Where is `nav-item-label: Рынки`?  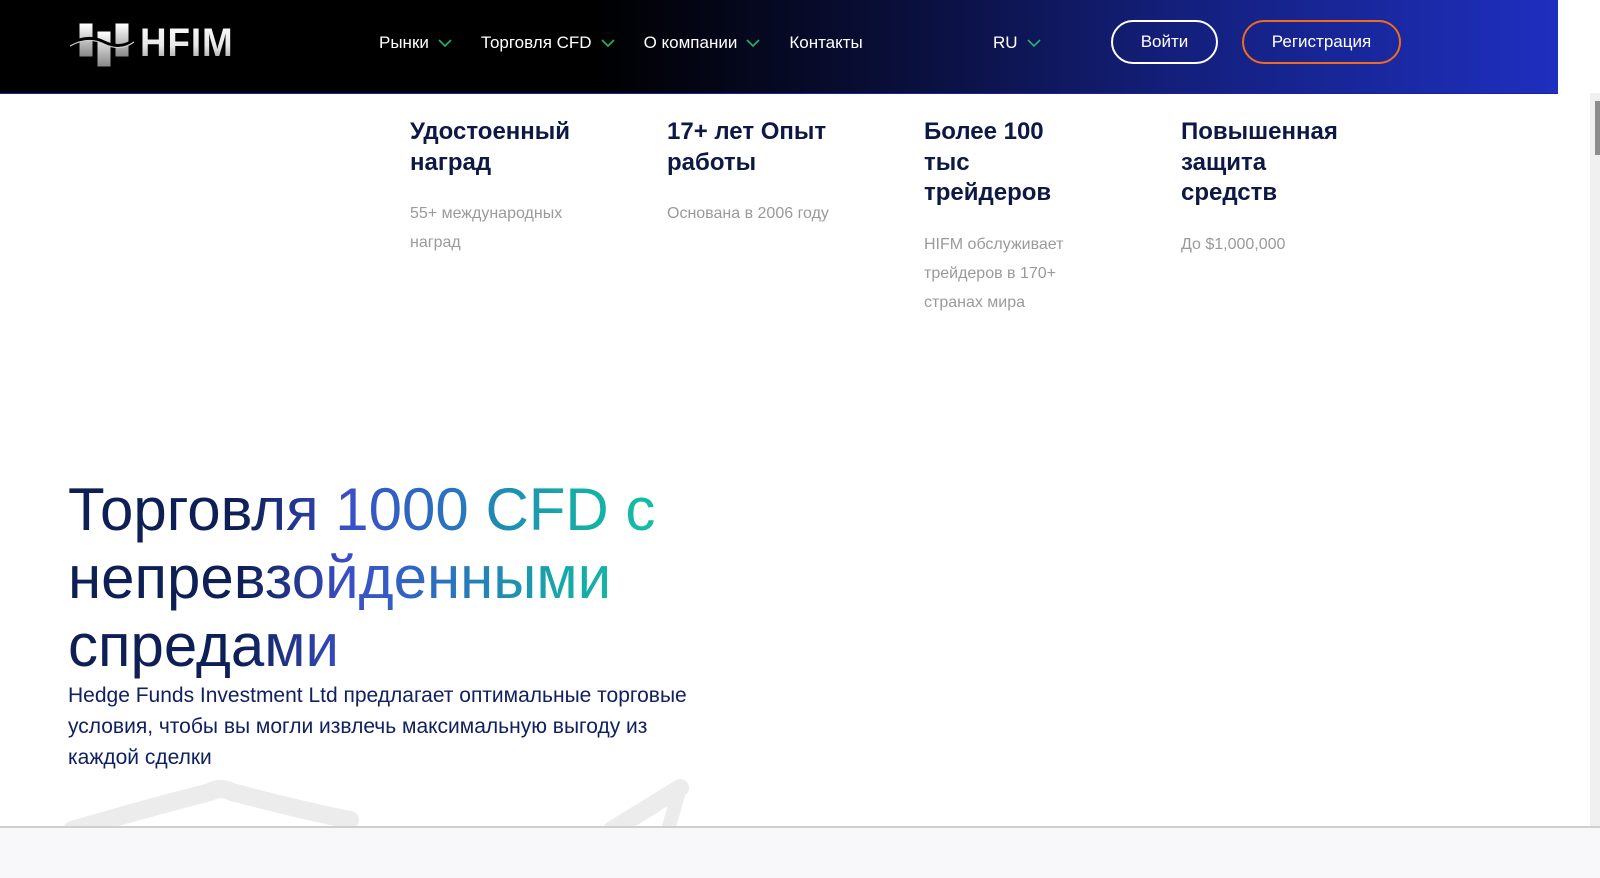
nav-item-label: Рынки is located at coordinates (404, 42).